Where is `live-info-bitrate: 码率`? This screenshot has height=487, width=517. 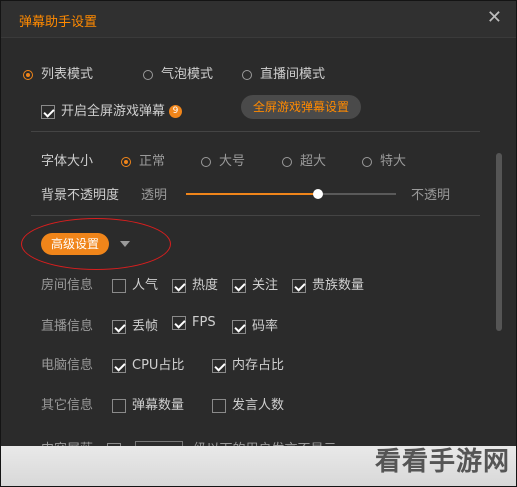 live-info-bitrate: 码率 is located at coordinates (255, 324).